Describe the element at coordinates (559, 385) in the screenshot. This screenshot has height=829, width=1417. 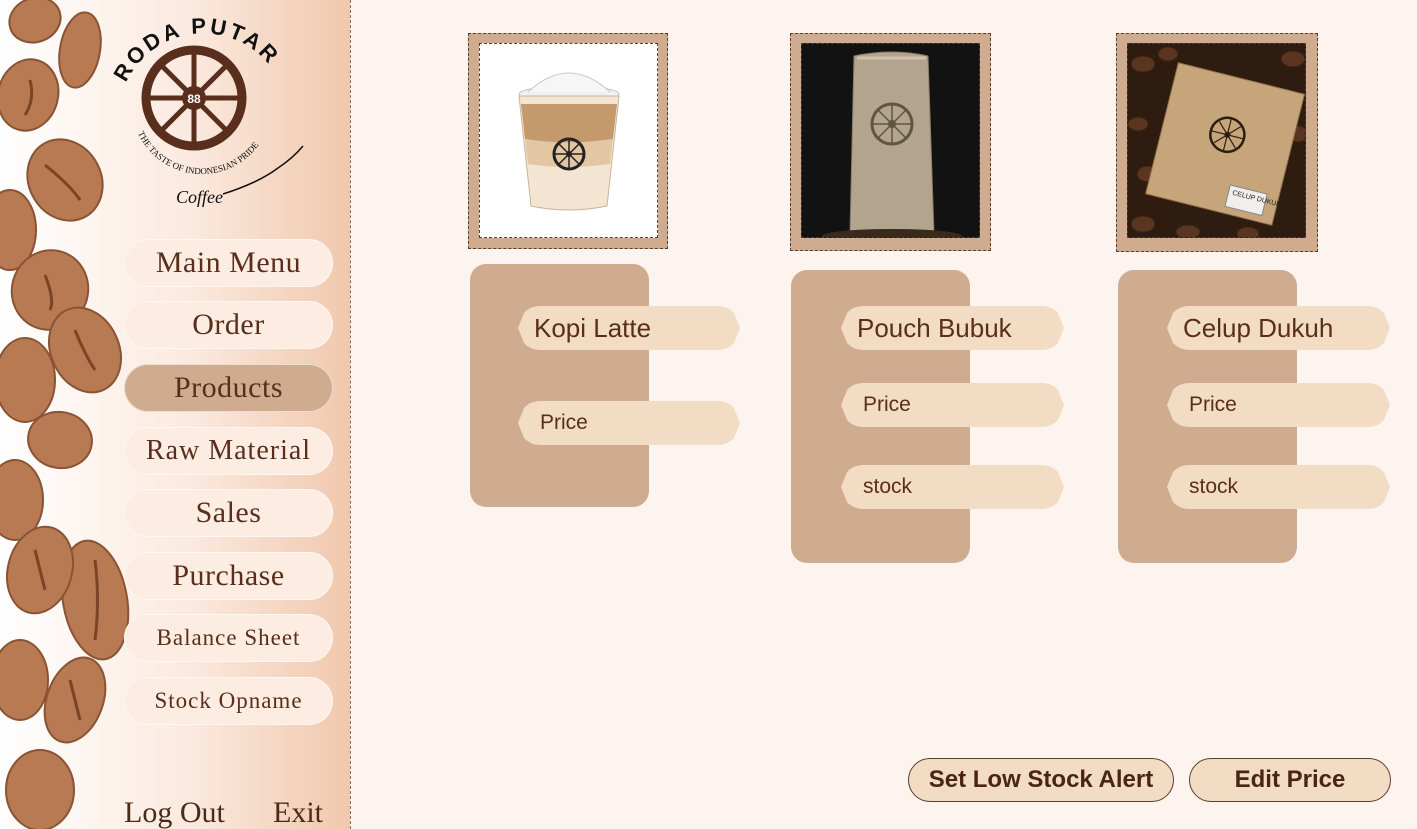
I see `product-info-panel` at that location.